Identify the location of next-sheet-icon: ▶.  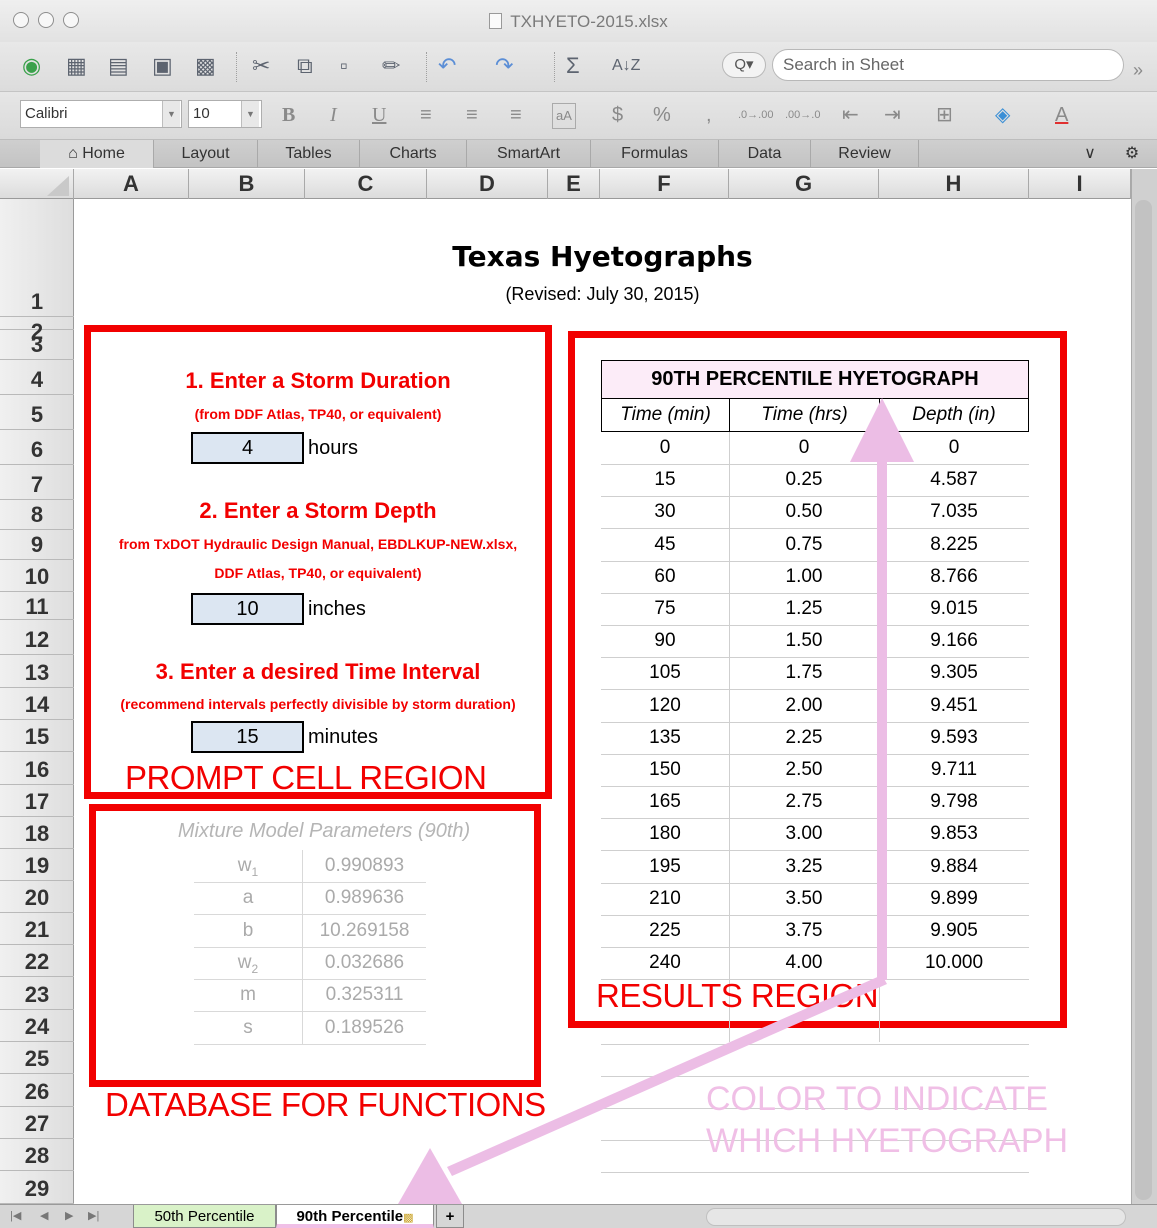
(69, 1215).